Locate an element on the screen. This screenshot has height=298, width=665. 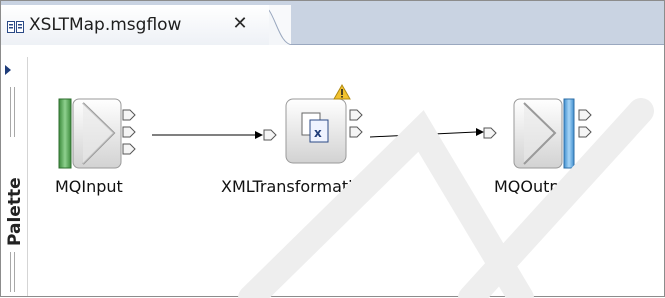
editor-tab-strip: XSLTMap.msgflow ✕ is located at coordinates (332, 23).